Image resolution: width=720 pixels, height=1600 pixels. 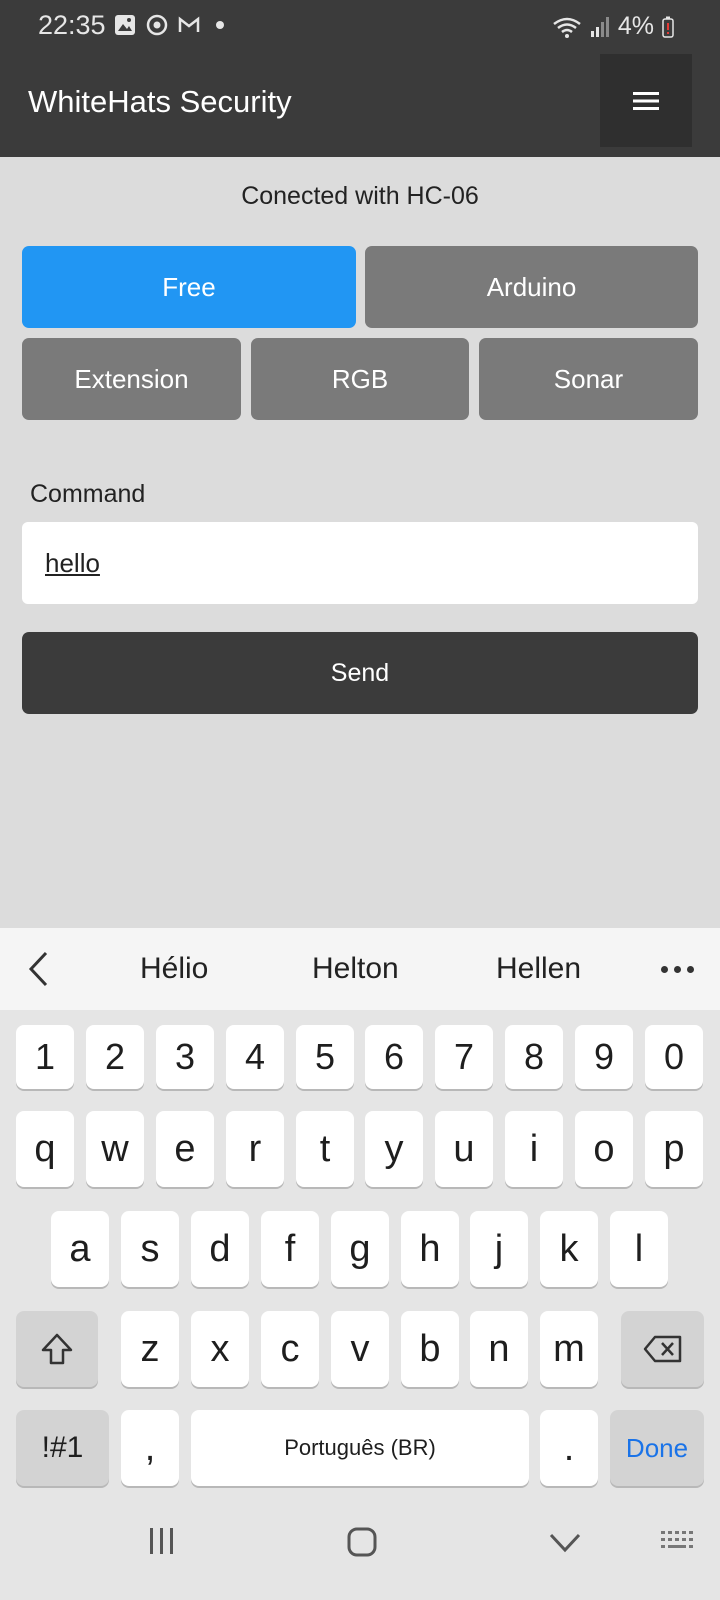 I want to click on key-p: p, so click(x=674, y=1149).